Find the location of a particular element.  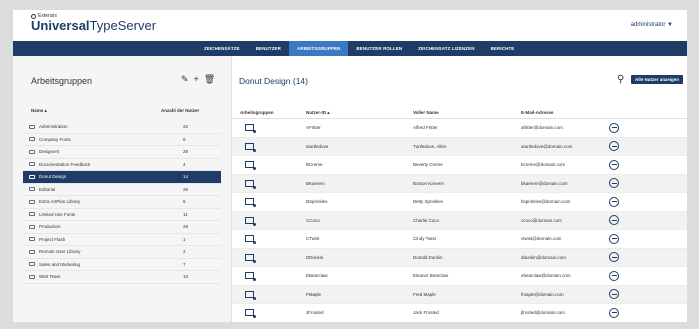

workgroup-user-count: 2 is located at coordinates (184, 252).